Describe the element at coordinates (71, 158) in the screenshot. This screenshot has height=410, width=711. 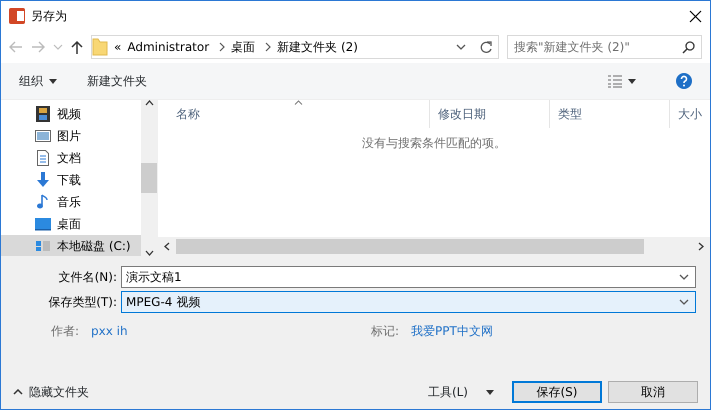
I see `sidebar-item: 文档` at that location.